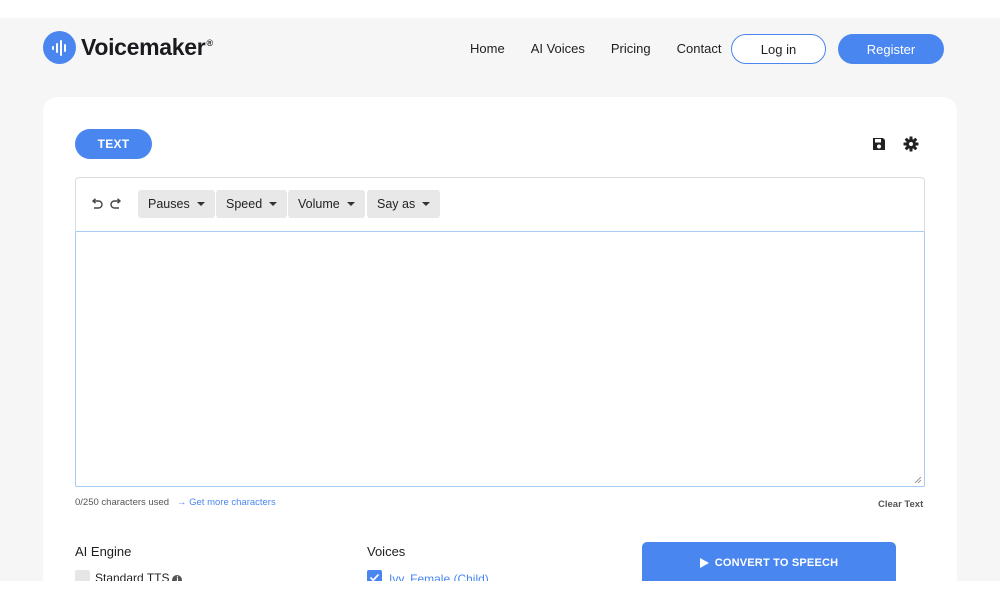 This screenshot has width=1000, height=600. What do you see at coordinates (176, 204) in the screenshot?
I see `pauses-dropdown: Pauses` at bounding box center [176, 204].